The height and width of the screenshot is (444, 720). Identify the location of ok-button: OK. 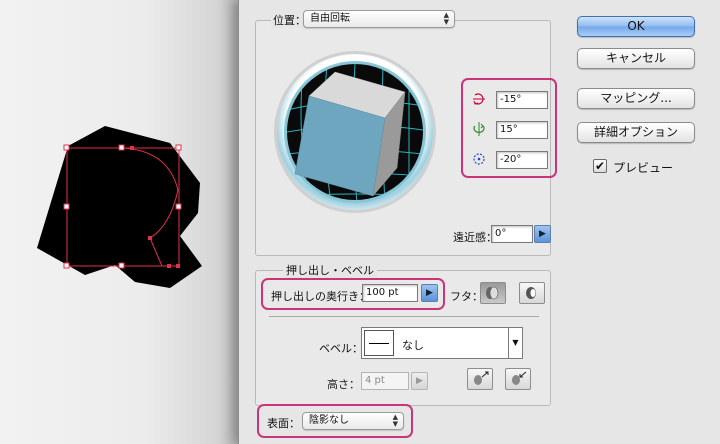
(636, 26).